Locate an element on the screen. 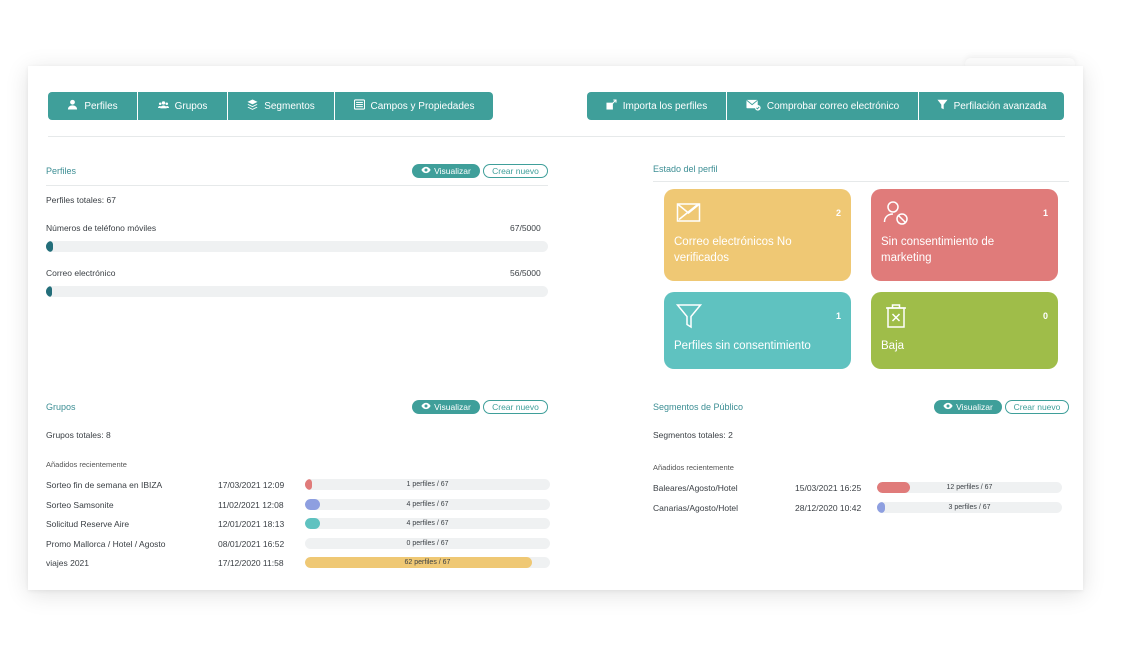  grupos-total: Grupos totales: 8 is located at coordinates (78, 435).